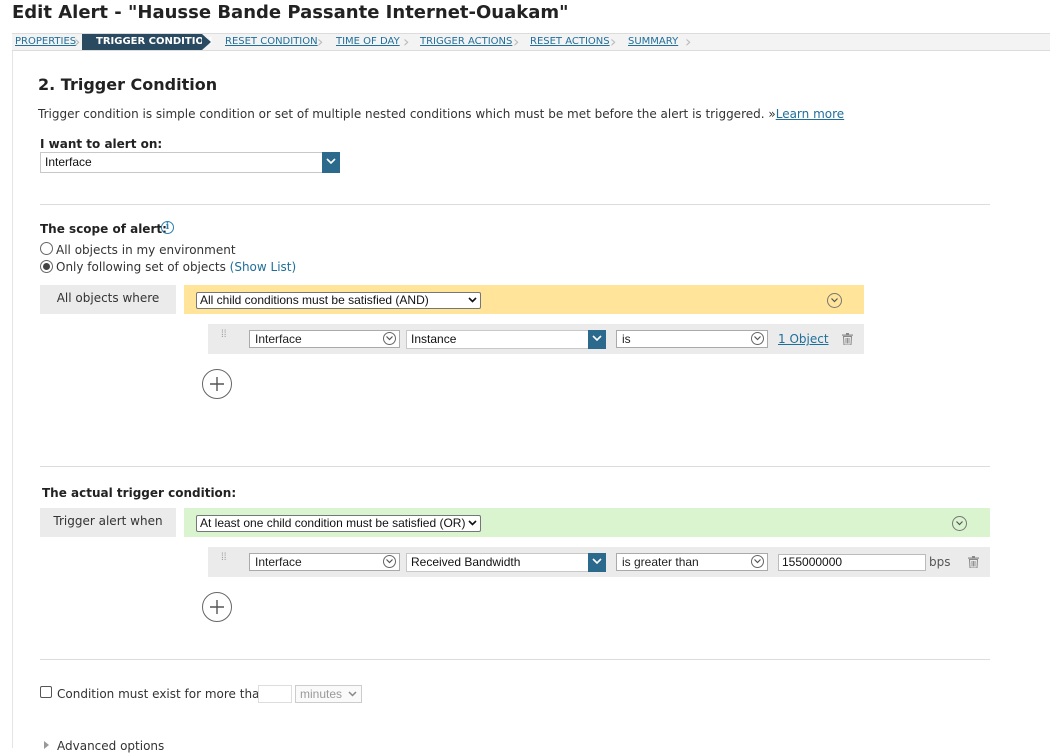 This screenshot has width=1050, height=753. Describe the element at coordinates (45, 42) in the screenshot. I see `step-properties: PROPERTIES` at that location.